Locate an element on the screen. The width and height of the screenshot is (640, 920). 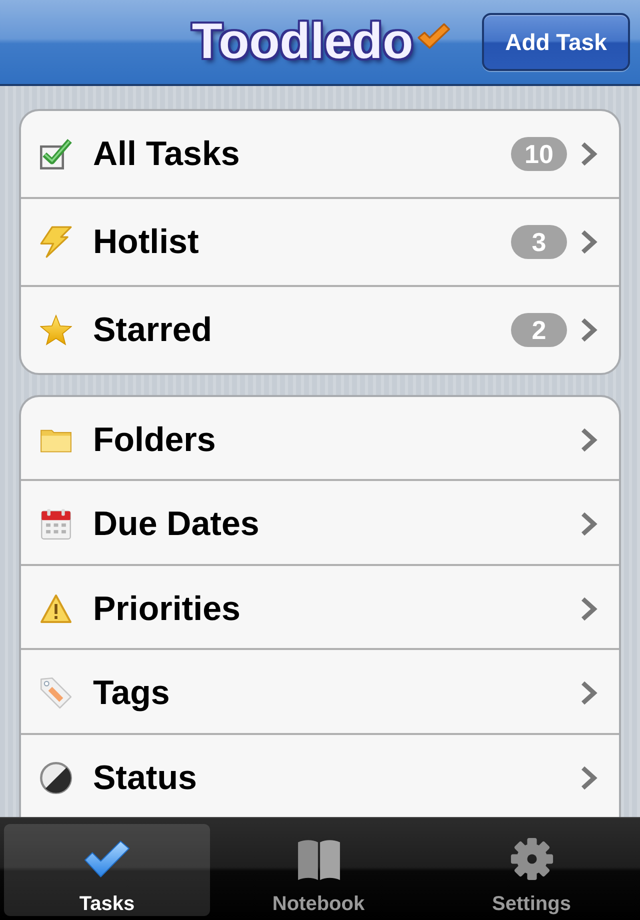
tab: Settings is located at coordinates (531, 870).